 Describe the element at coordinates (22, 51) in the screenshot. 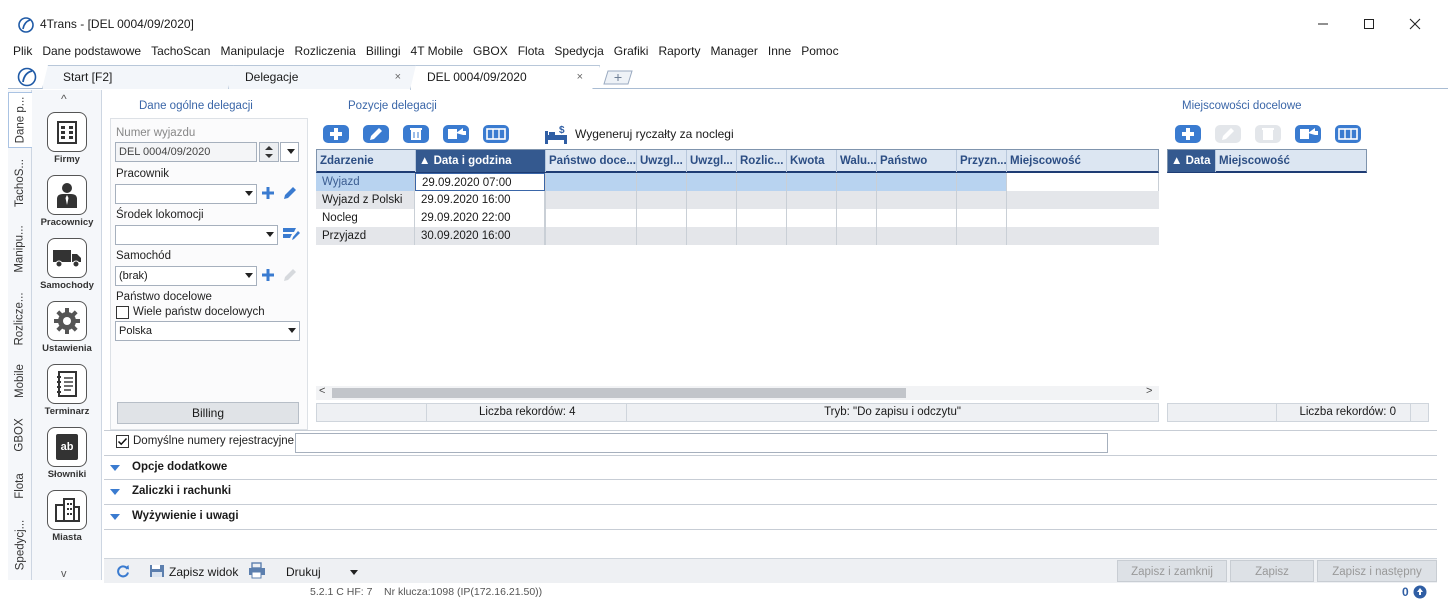

I see `menu-item-plik: Plik` at that location.